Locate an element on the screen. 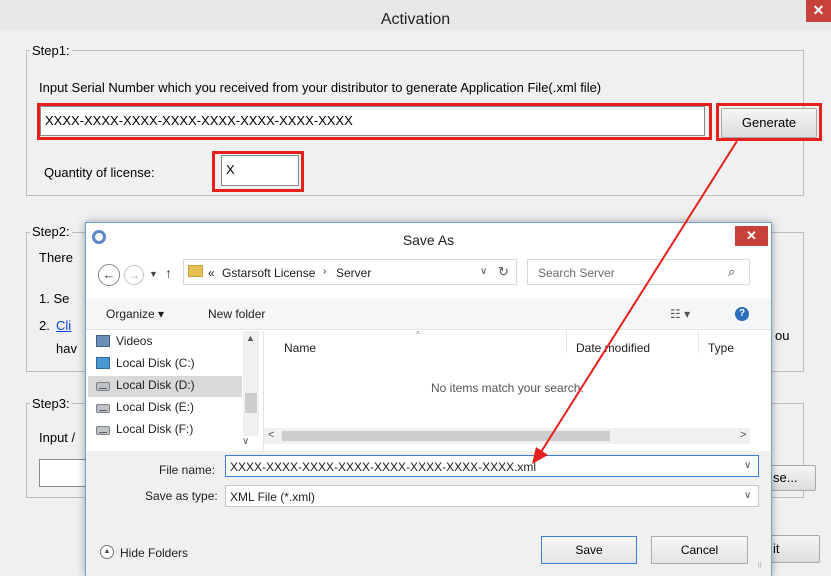 The image size is (831, 576). file-name-label: File name: is located at coordinates (187, 470).